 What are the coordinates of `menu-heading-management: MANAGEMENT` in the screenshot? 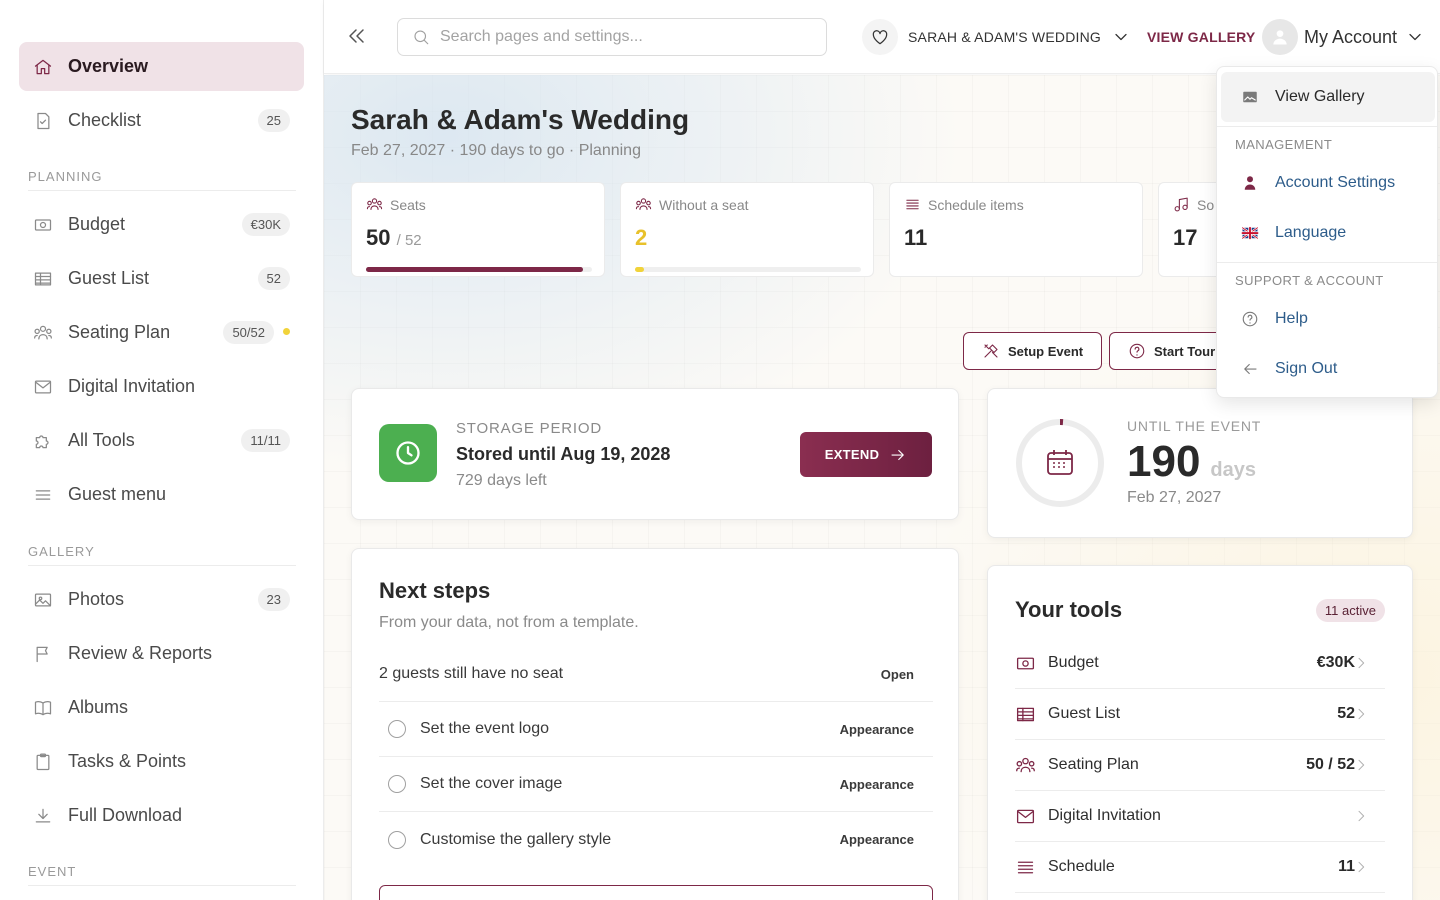 It's located at (1284, 144).